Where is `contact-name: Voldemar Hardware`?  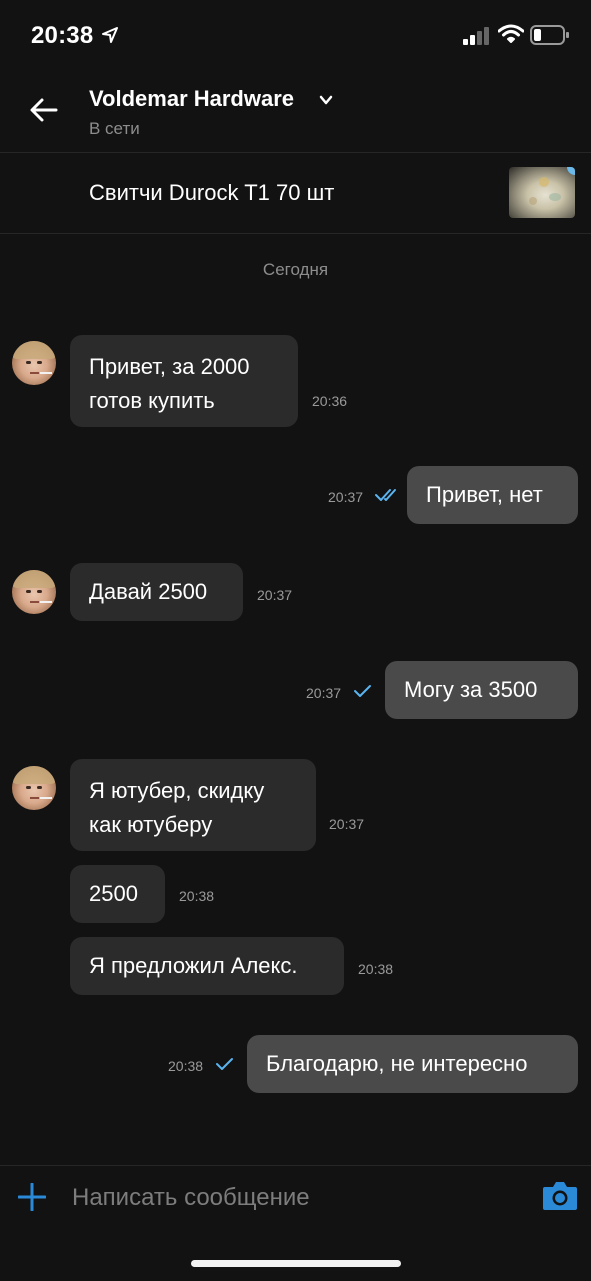
contact-name: Voldemar Hardware is located at coordinates (191, 99).